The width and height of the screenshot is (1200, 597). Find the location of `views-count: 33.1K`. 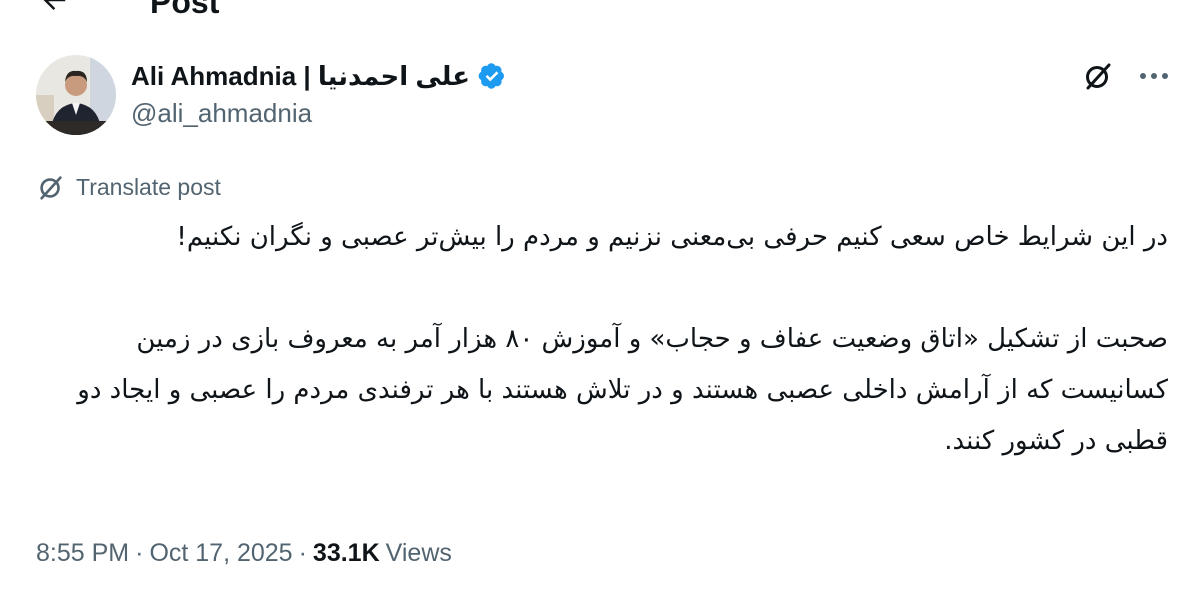

views-count: 33.1K is located at coordinates (346, 553).